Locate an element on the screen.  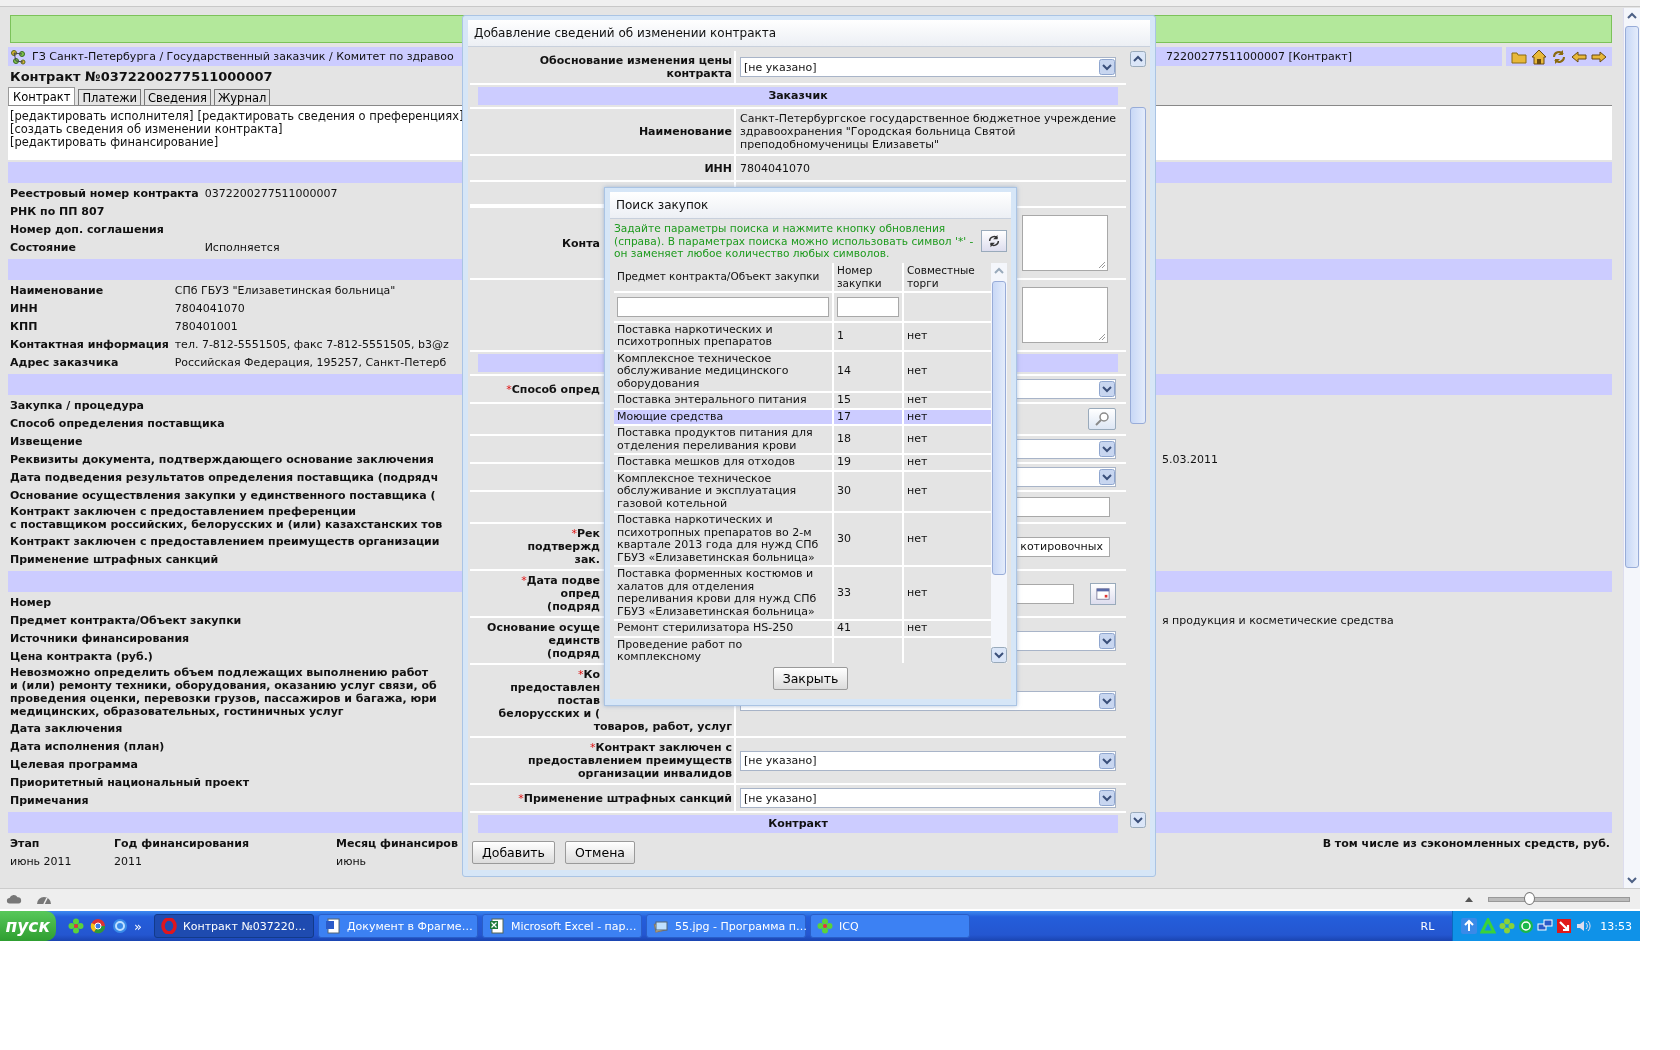
table-cell: Поставка форменных костюмов и халатов для отделения переливания крови для нужд СПб ГБУЗ «Елизаветинская больница» is located at coordinates (723, 593).